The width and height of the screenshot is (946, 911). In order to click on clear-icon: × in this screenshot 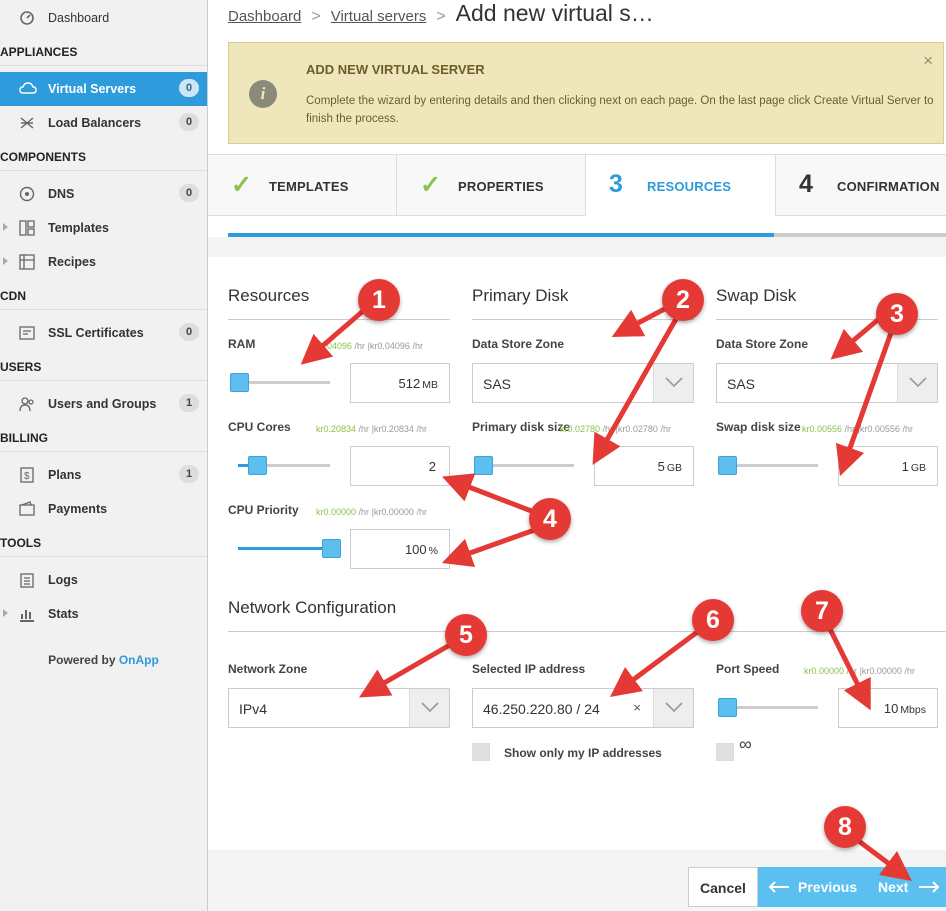, I will do `click(637, 707)`.